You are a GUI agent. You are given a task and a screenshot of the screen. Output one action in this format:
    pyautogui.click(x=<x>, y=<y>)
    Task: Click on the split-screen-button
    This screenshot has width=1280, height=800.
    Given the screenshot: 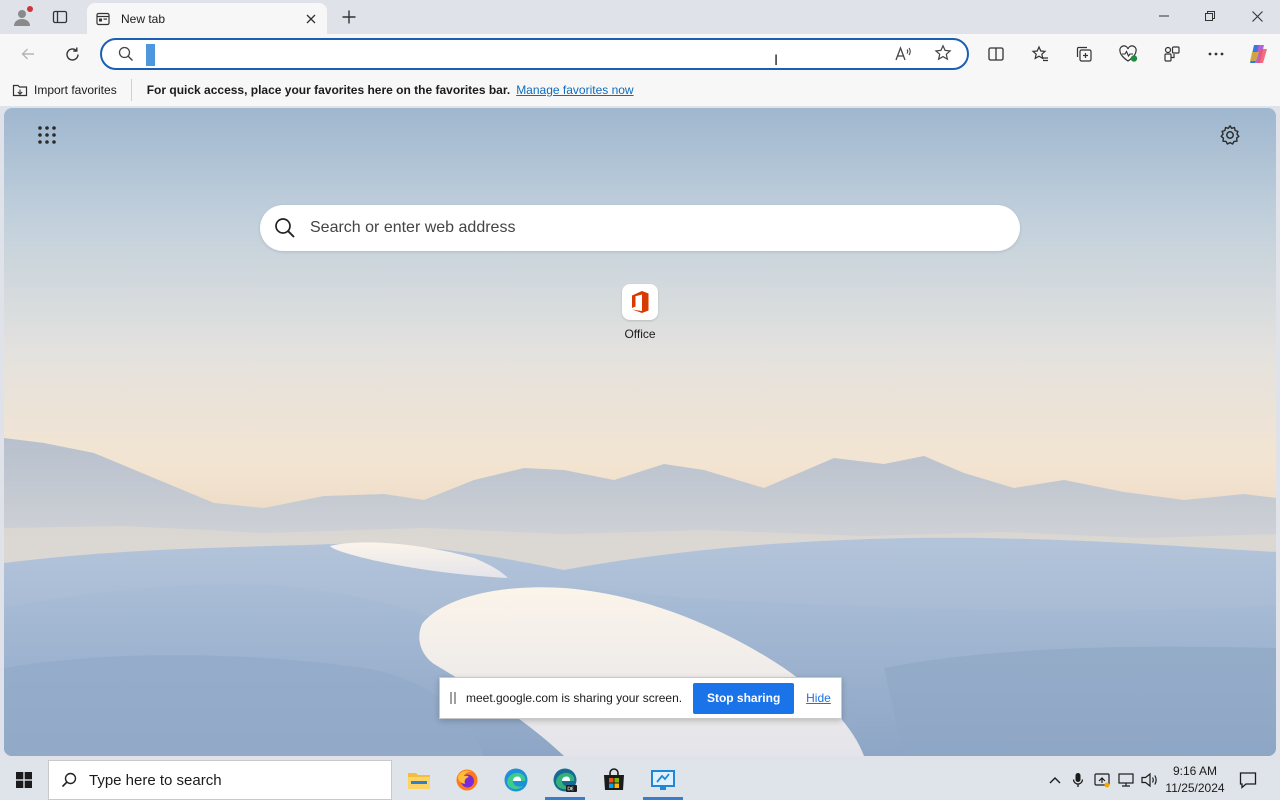 What is the action you would take?
    pyautogui.click(x=996, y=54)
    